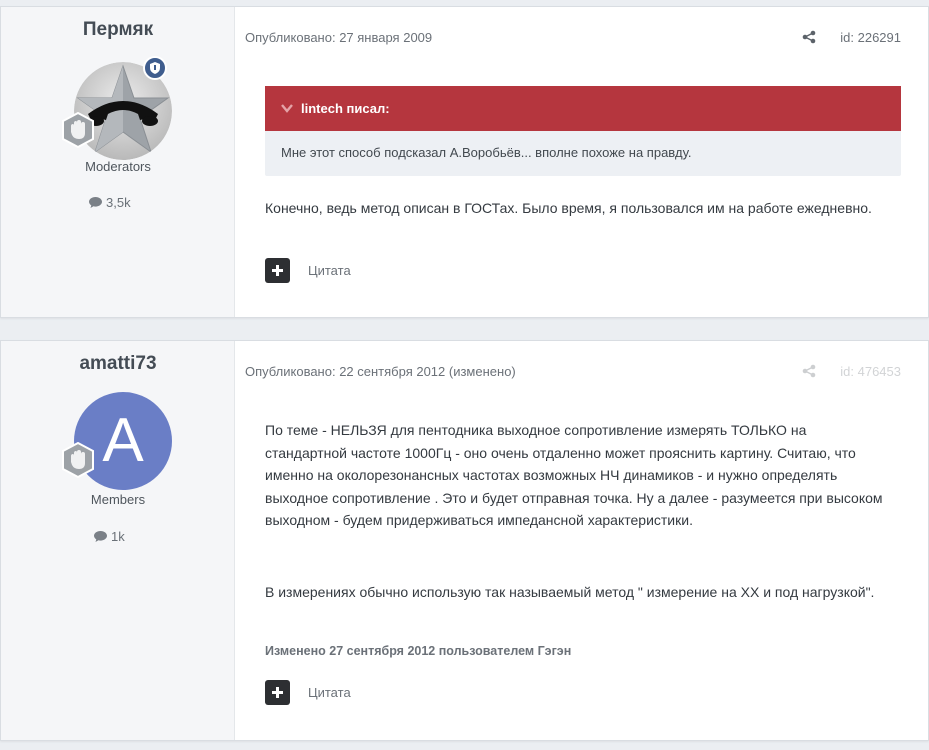 The image size is (929, 750). What do you see at coordinates (118, 499) in the screenshot?
I see `group-name: Members` at bounding box center [118, 499].